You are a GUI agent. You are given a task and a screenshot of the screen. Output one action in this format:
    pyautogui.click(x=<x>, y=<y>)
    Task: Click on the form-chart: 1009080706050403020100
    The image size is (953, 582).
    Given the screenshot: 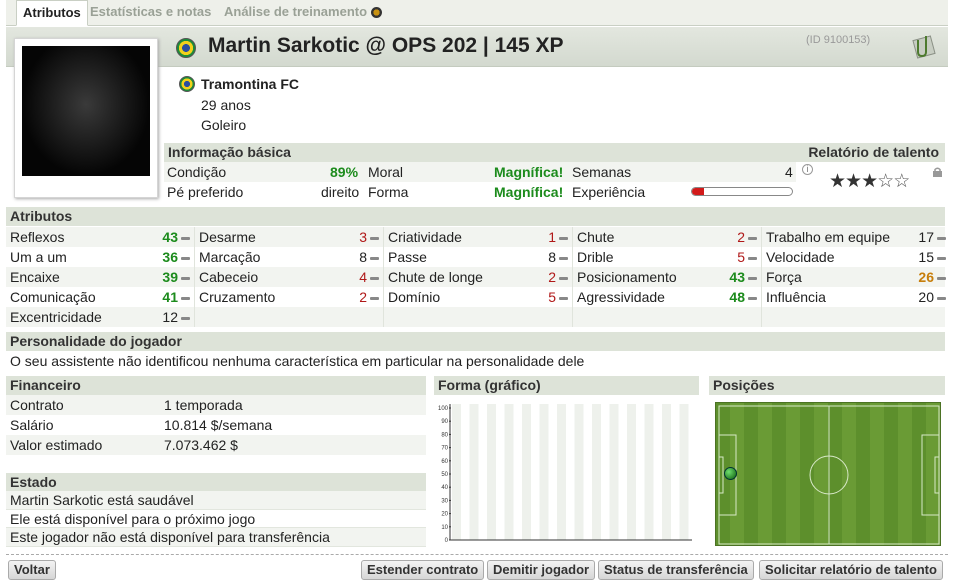 What is the action you would take?
    pyautogui.click(x=565, y=474)
    